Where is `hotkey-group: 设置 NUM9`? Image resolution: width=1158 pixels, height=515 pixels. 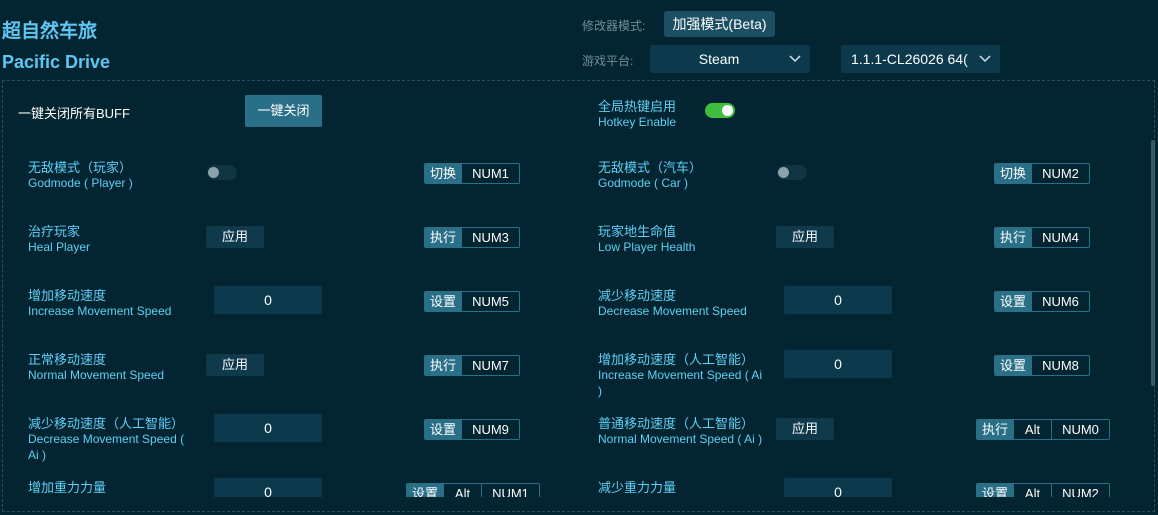
hotkey-group: 设置 NUM9 is located at coordinates (472, 429).